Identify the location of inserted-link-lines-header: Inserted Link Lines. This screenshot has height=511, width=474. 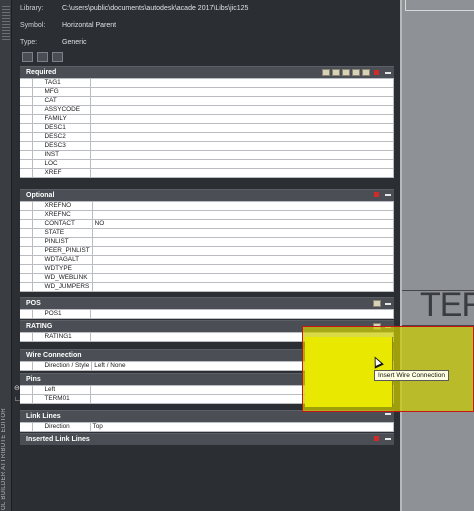
(207, 439).